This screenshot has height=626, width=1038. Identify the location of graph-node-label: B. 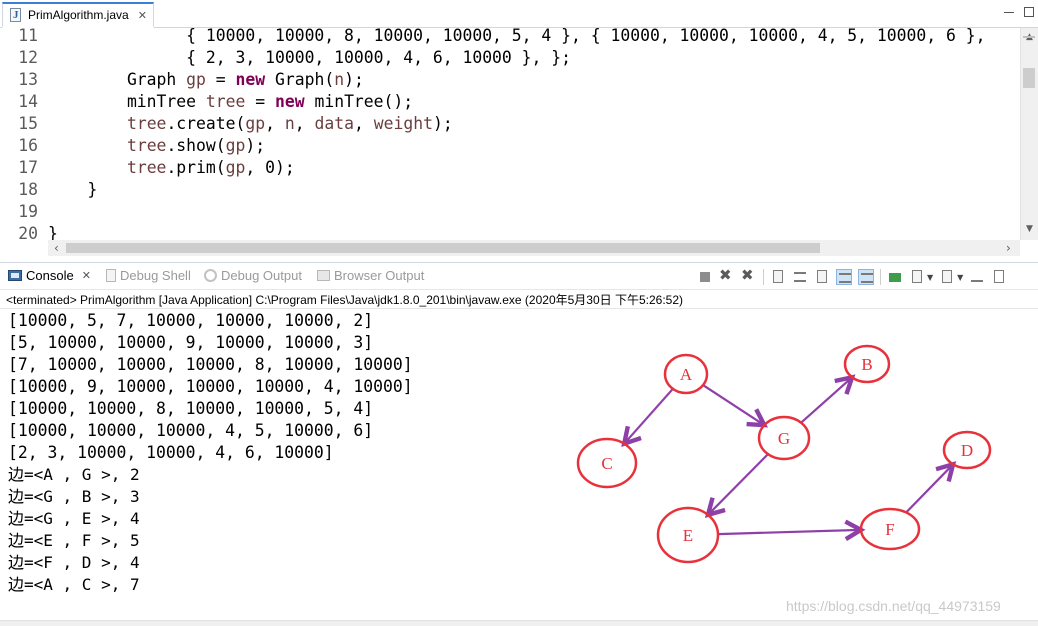
(866, 364).